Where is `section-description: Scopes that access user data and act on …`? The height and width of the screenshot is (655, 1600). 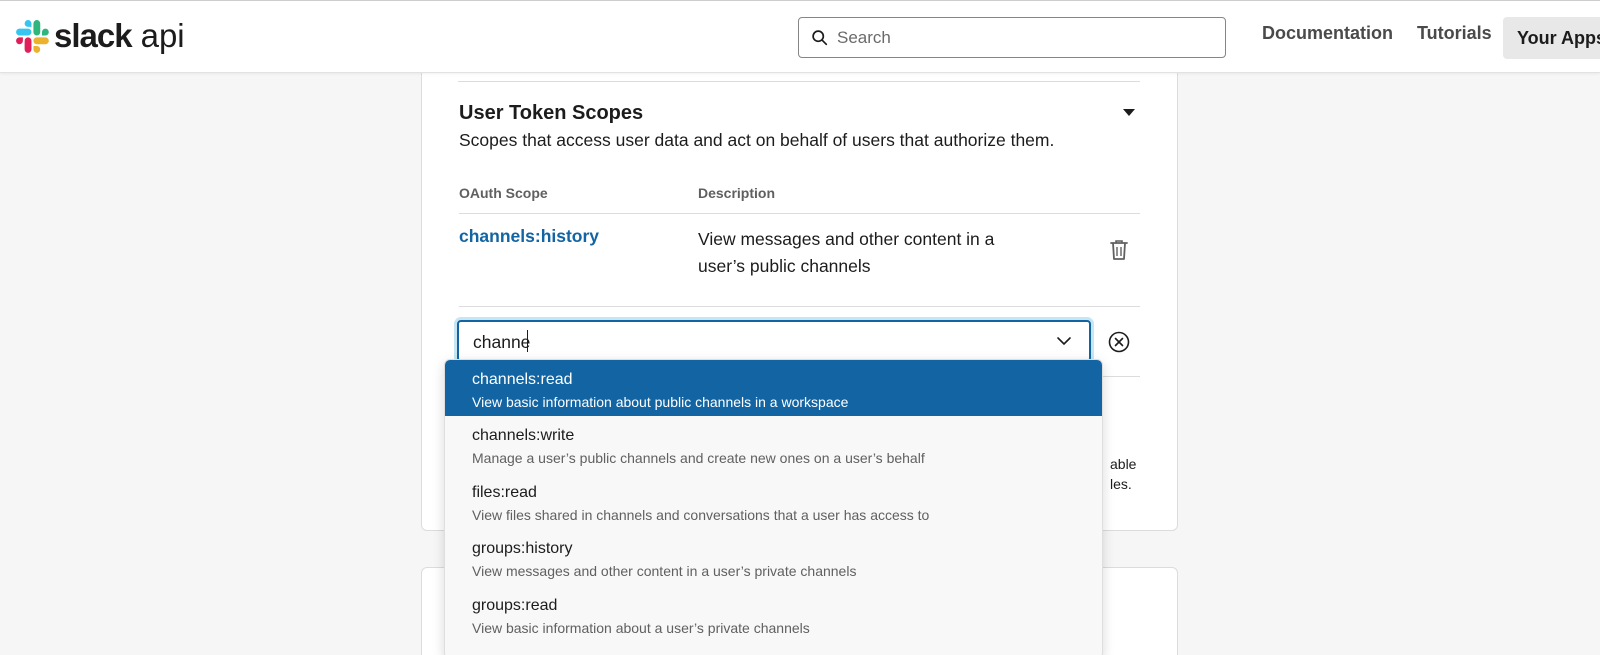 section-description: Scopes that access user data and act on … is located at coordinates (757, 140).